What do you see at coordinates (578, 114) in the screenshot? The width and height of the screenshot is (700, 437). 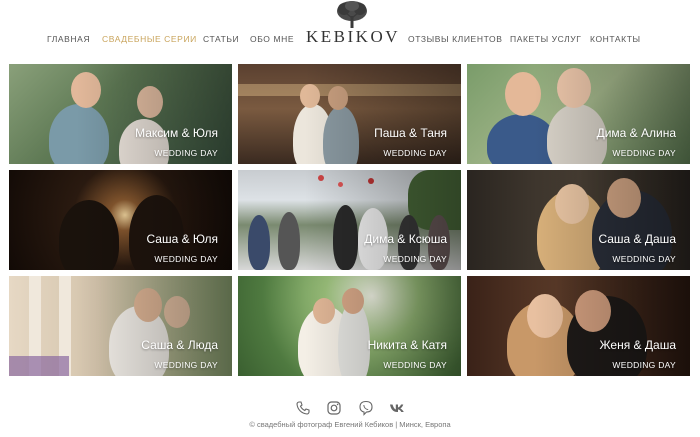 I see `gallery-card: Дима & Алина WEDDING DAY` at bounding box center [578, 114].